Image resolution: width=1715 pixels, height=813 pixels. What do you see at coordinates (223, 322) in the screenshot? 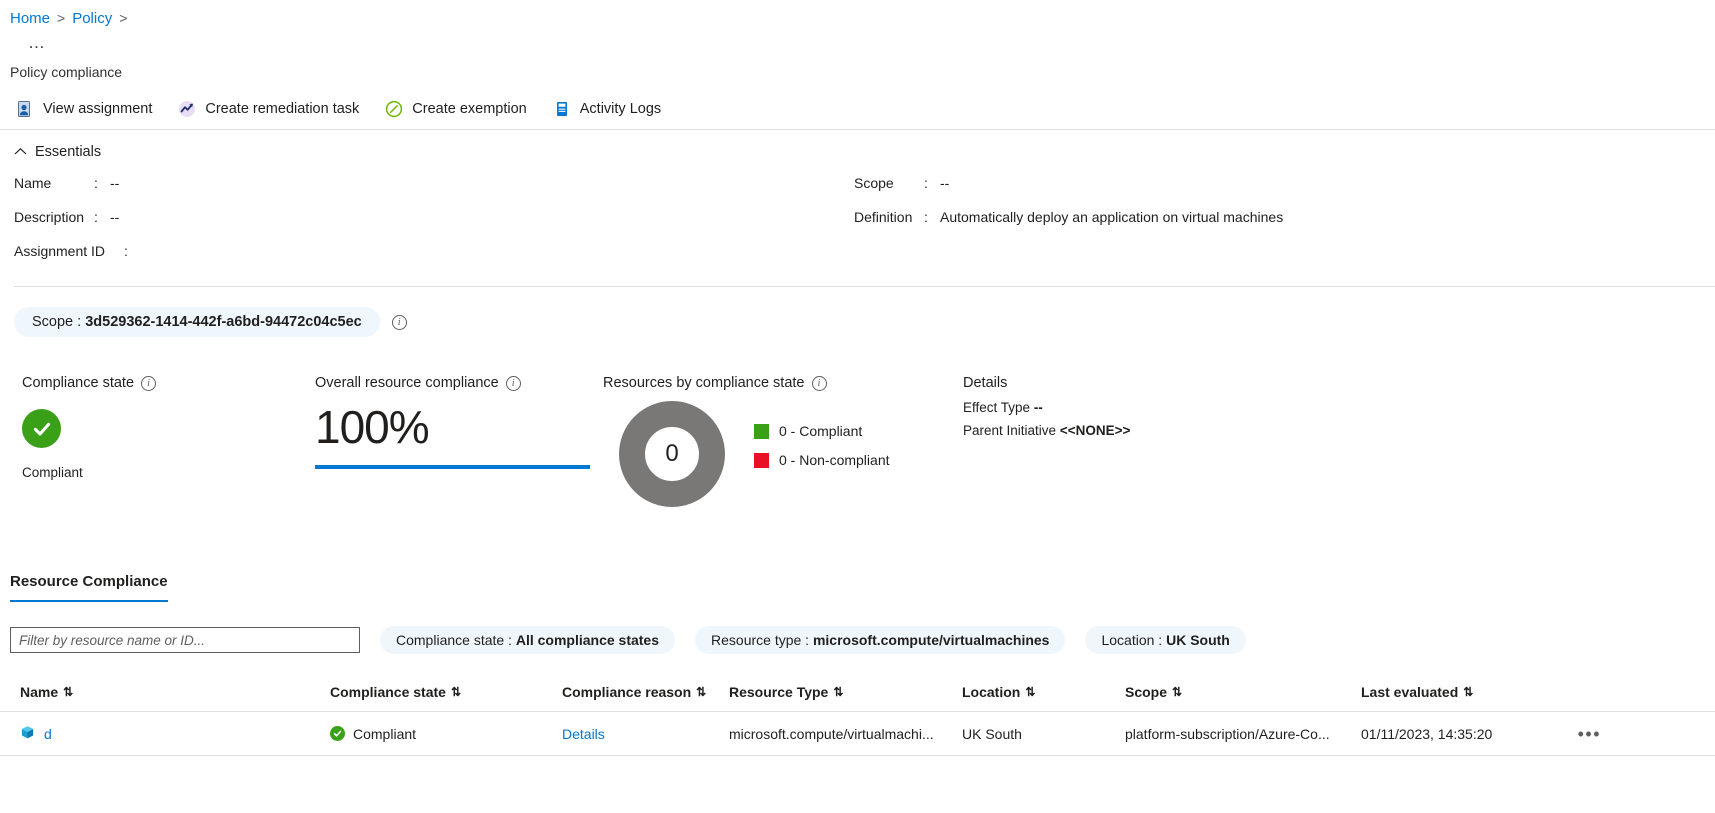
I see `scope-filter-value: 3d529362-1414-442f-a6bd-94472c04c5ec` at bounding box center [223, 322].